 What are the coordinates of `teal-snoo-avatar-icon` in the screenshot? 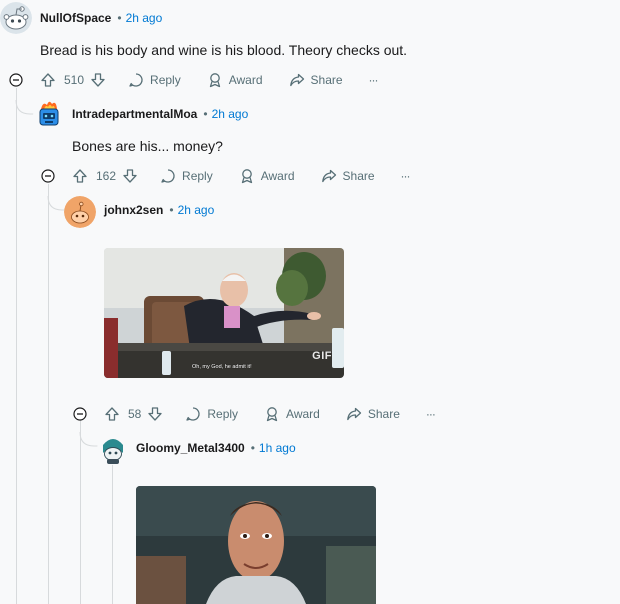 It's located at (113, 449).